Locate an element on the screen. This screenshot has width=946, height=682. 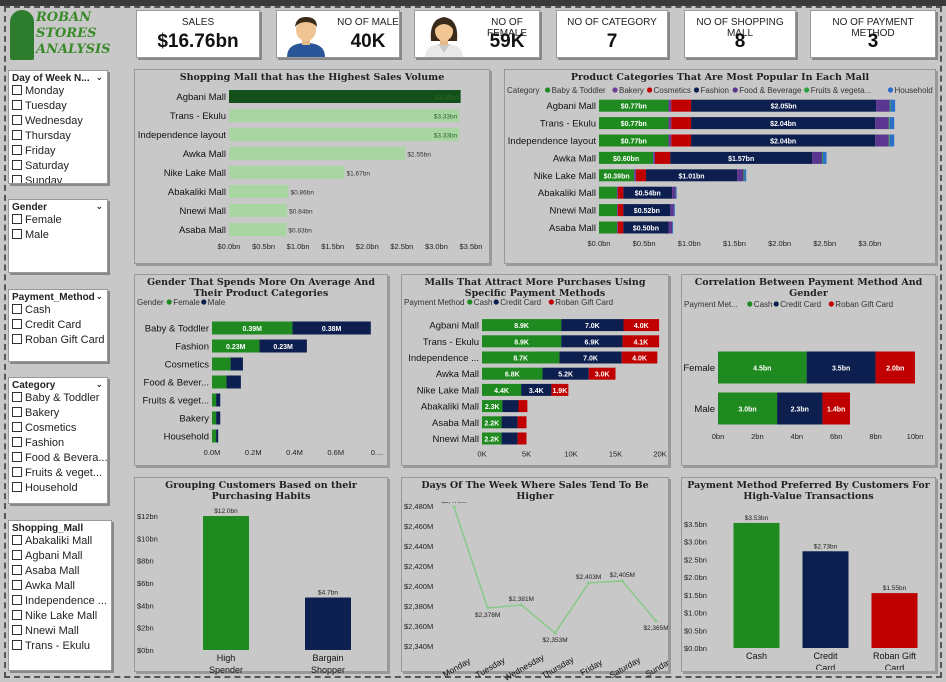
slicer-item-day: Wednesday is located at coordinates (58, 121).